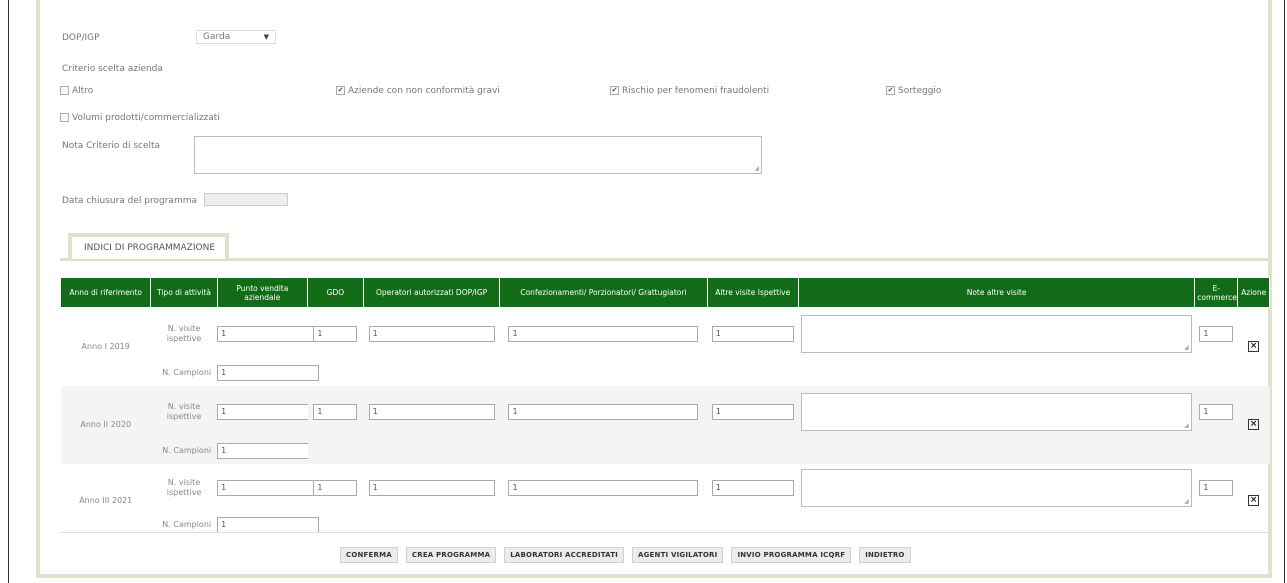 The height and width of the screenshot is (583, 1287). Describe the element at coordinates (564, 555) in the screenshot. I see `laboratori-accreditati-button: LABORATORI ACCREDITATI` at that location.